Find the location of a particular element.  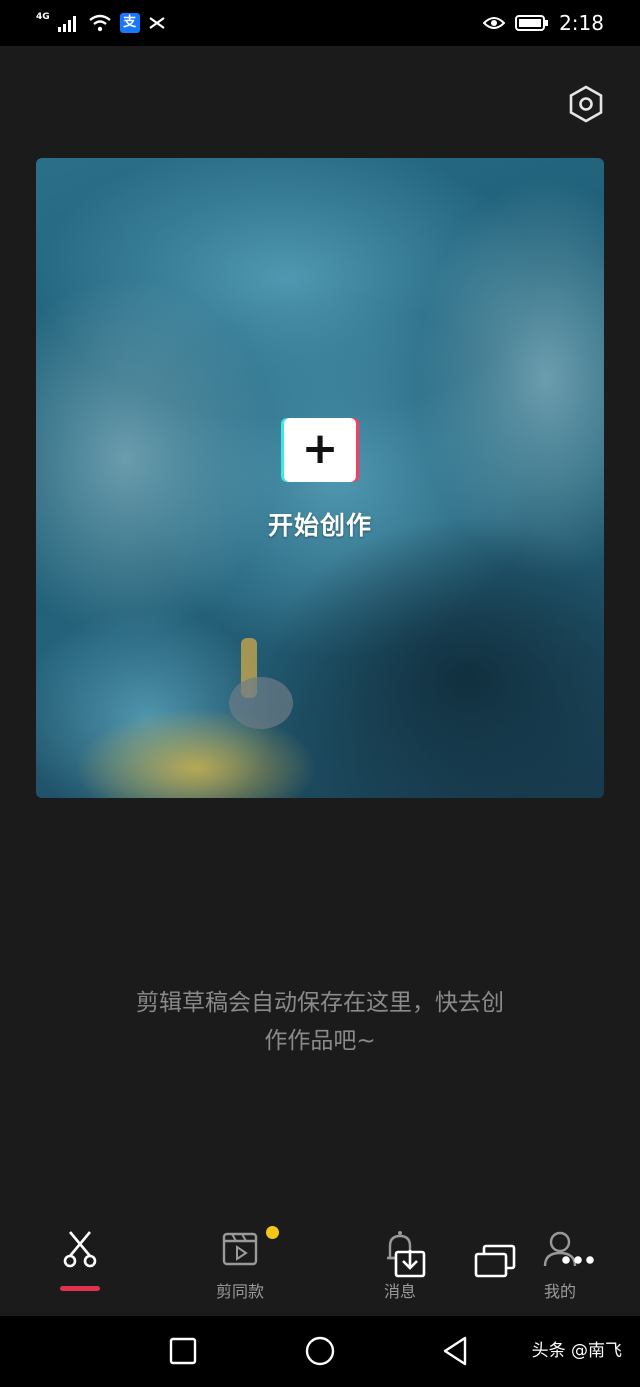

clapperboard-icon is located at coordinates (240, 1249).